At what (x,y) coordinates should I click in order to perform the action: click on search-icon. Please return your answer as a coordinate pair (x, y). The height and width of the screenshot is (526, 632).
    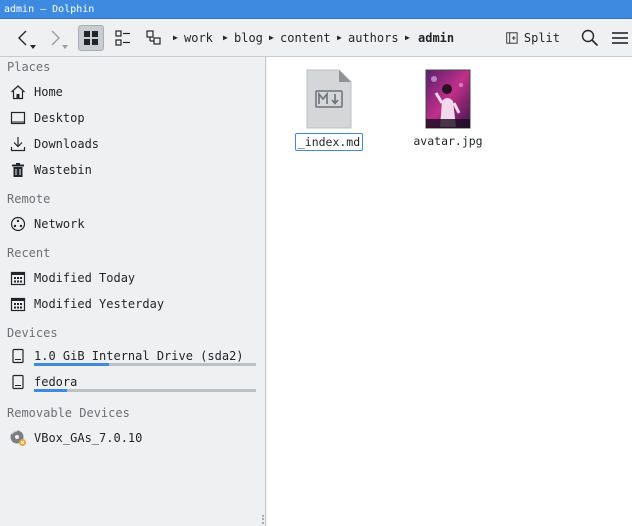
    Looking at the image, I should click on (590, 38).